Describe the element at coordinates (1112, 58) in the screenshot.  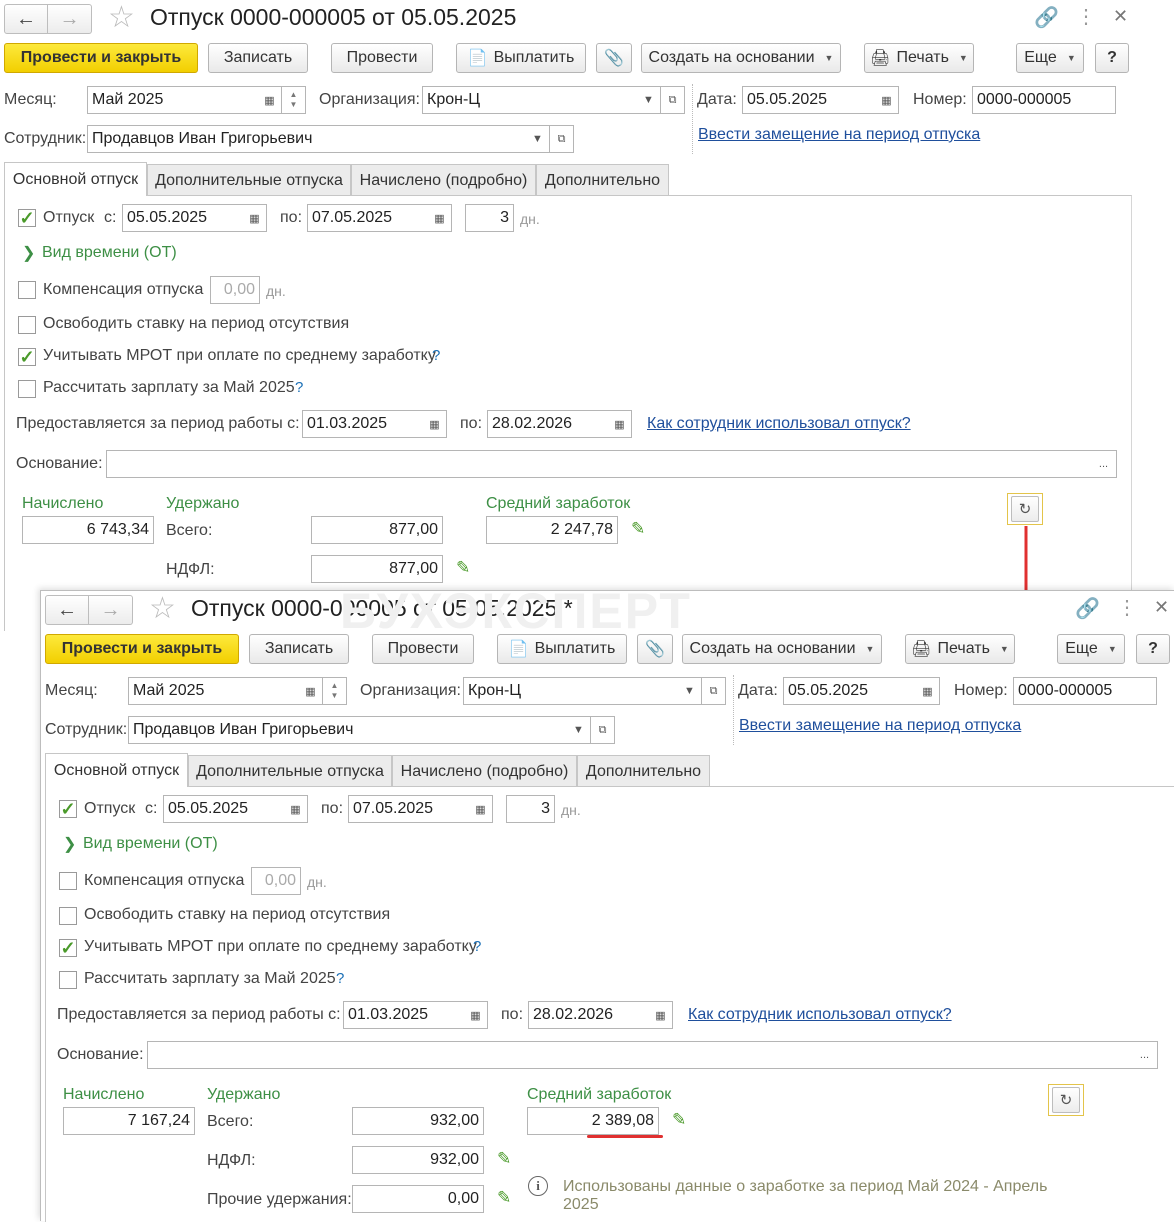
I see `help-button: ?` at that location.